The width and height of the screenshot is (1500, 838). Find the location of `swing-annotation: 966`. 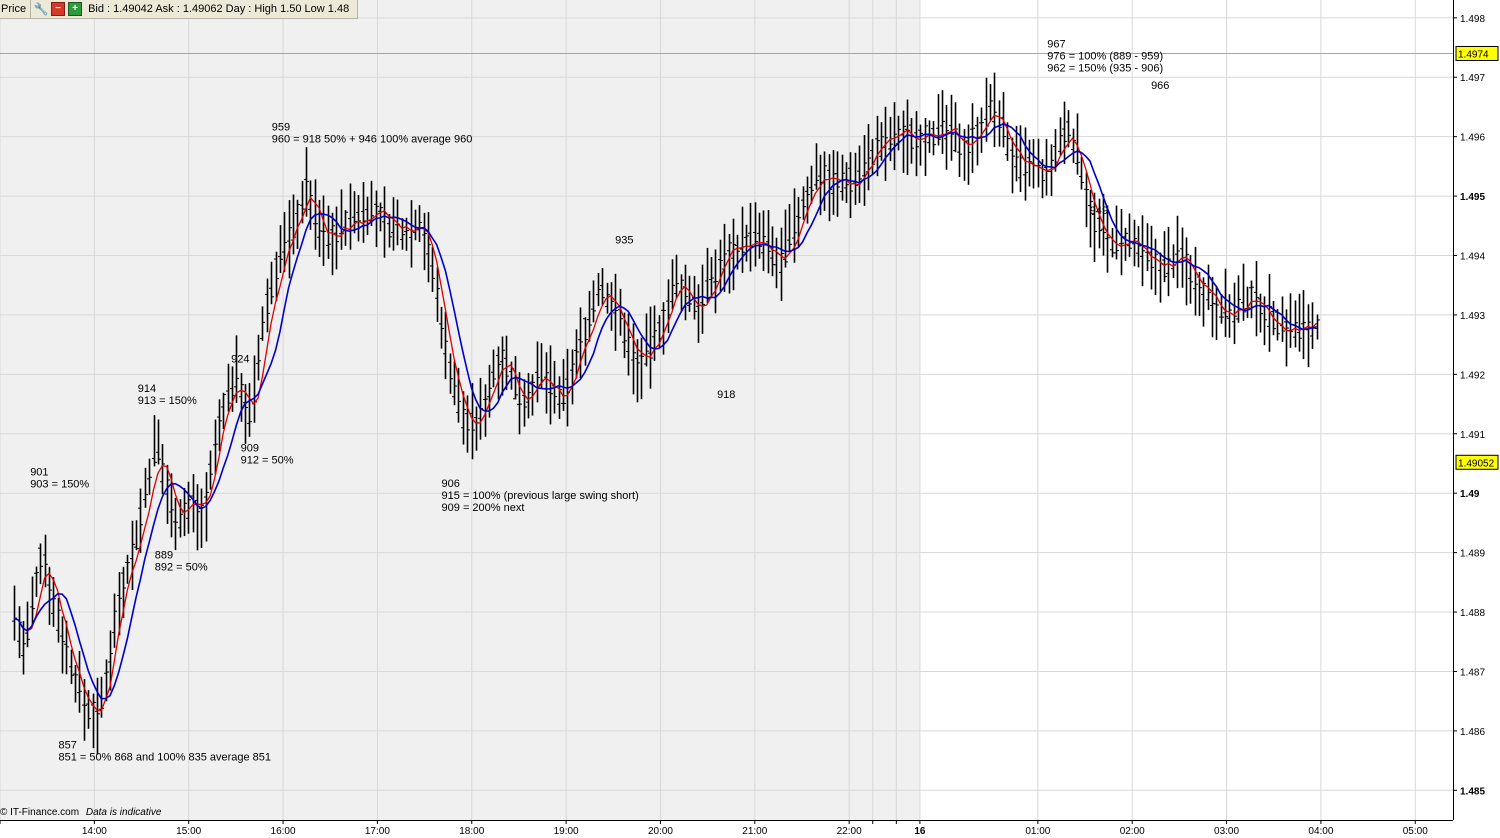

swing-annotation: 966 is located at coordinates (1160, 86).